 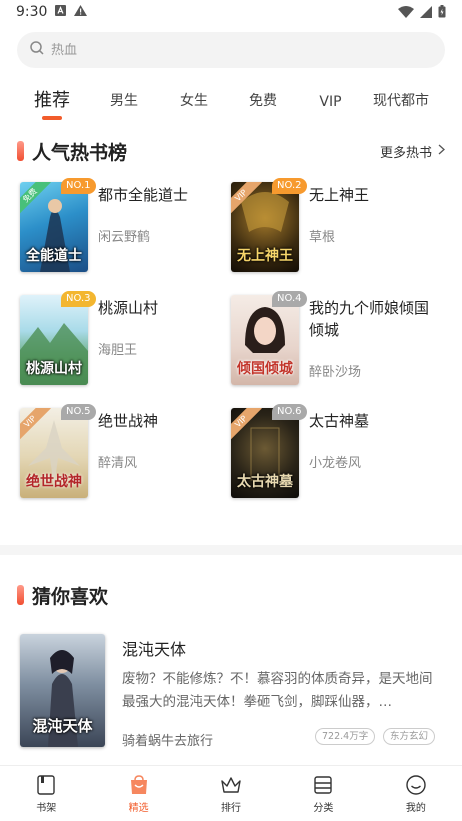 I want to click on featured-bag-icon, so click(x=139, y=785).